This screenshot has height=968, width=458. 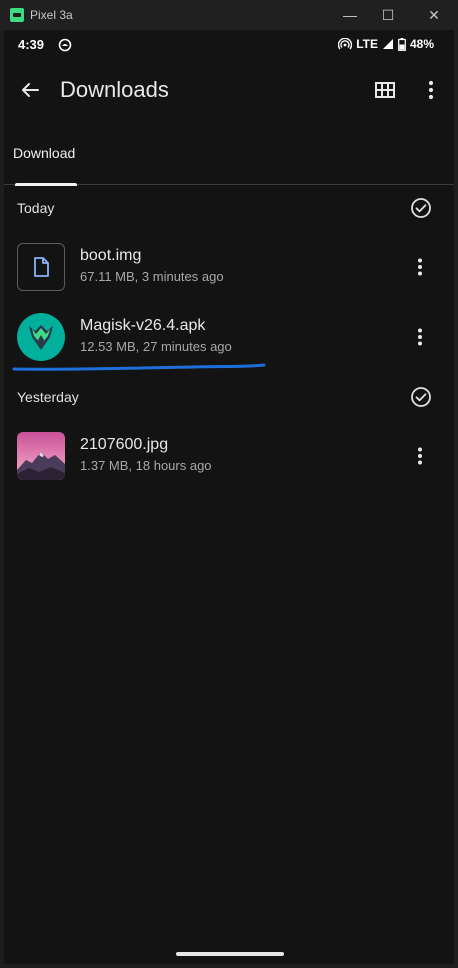 I want to click on file-name: Magisk-v26.4.apk, so click(x=143, y=325).